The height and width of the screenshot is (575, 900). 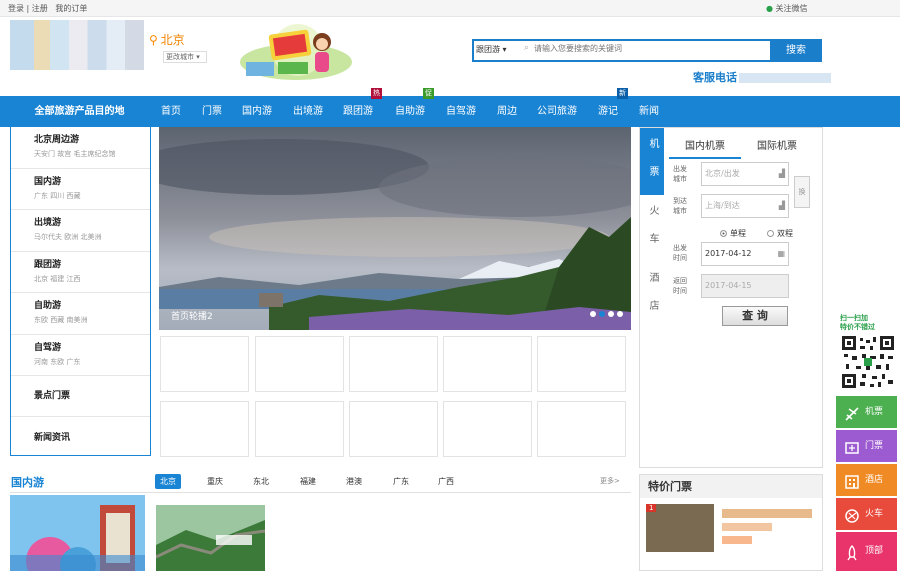 What do you see at coordinates (185, 57) in the screenshot?
I see `change-city-button: 更改城市 ▾` at bounding box center [185, 57].